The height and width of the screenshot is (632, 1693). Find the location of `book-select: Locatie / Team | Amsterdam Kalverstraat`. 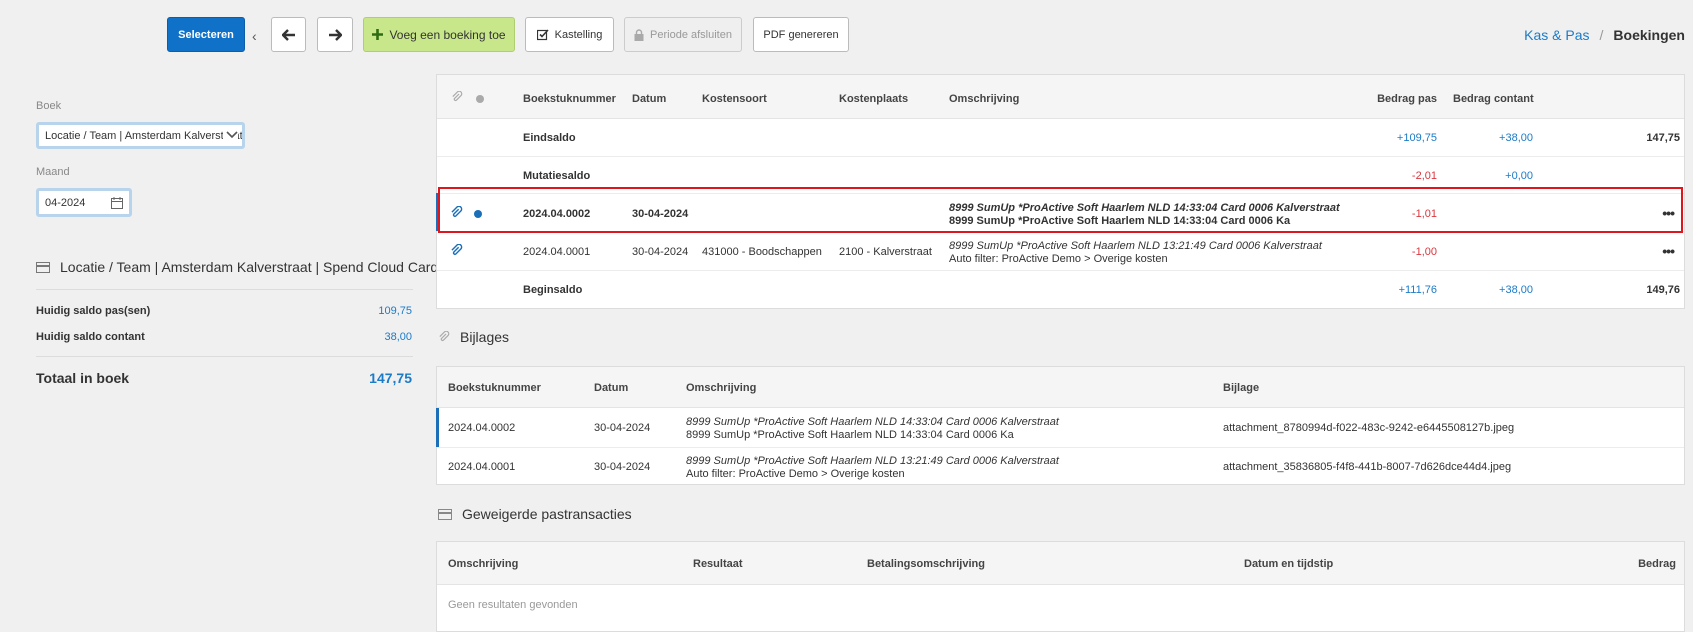

book-select: Locatie / Team | Amsterdam Kalverstraat is located at coordinates (140, 135).